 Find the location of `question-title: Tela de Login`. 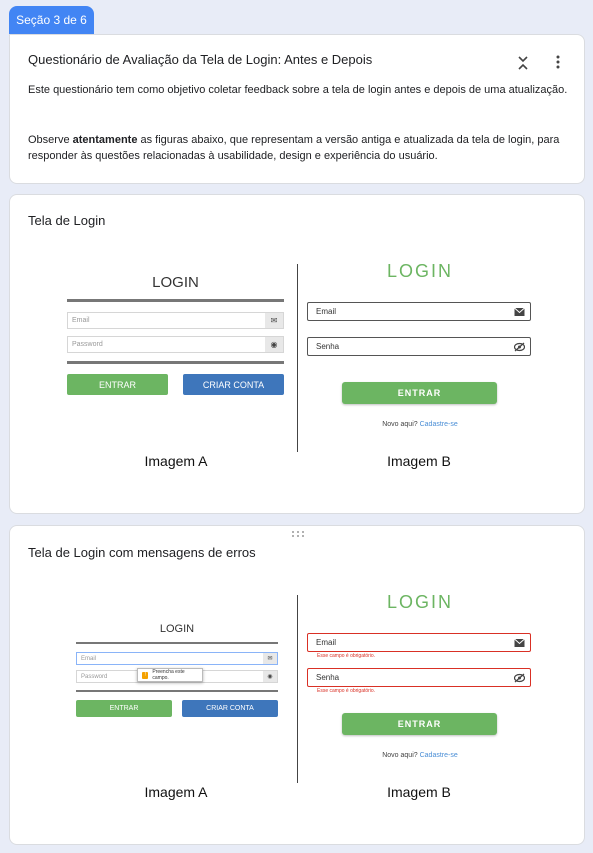

question-title: Tela de Login is located at coordinates (67, 220).